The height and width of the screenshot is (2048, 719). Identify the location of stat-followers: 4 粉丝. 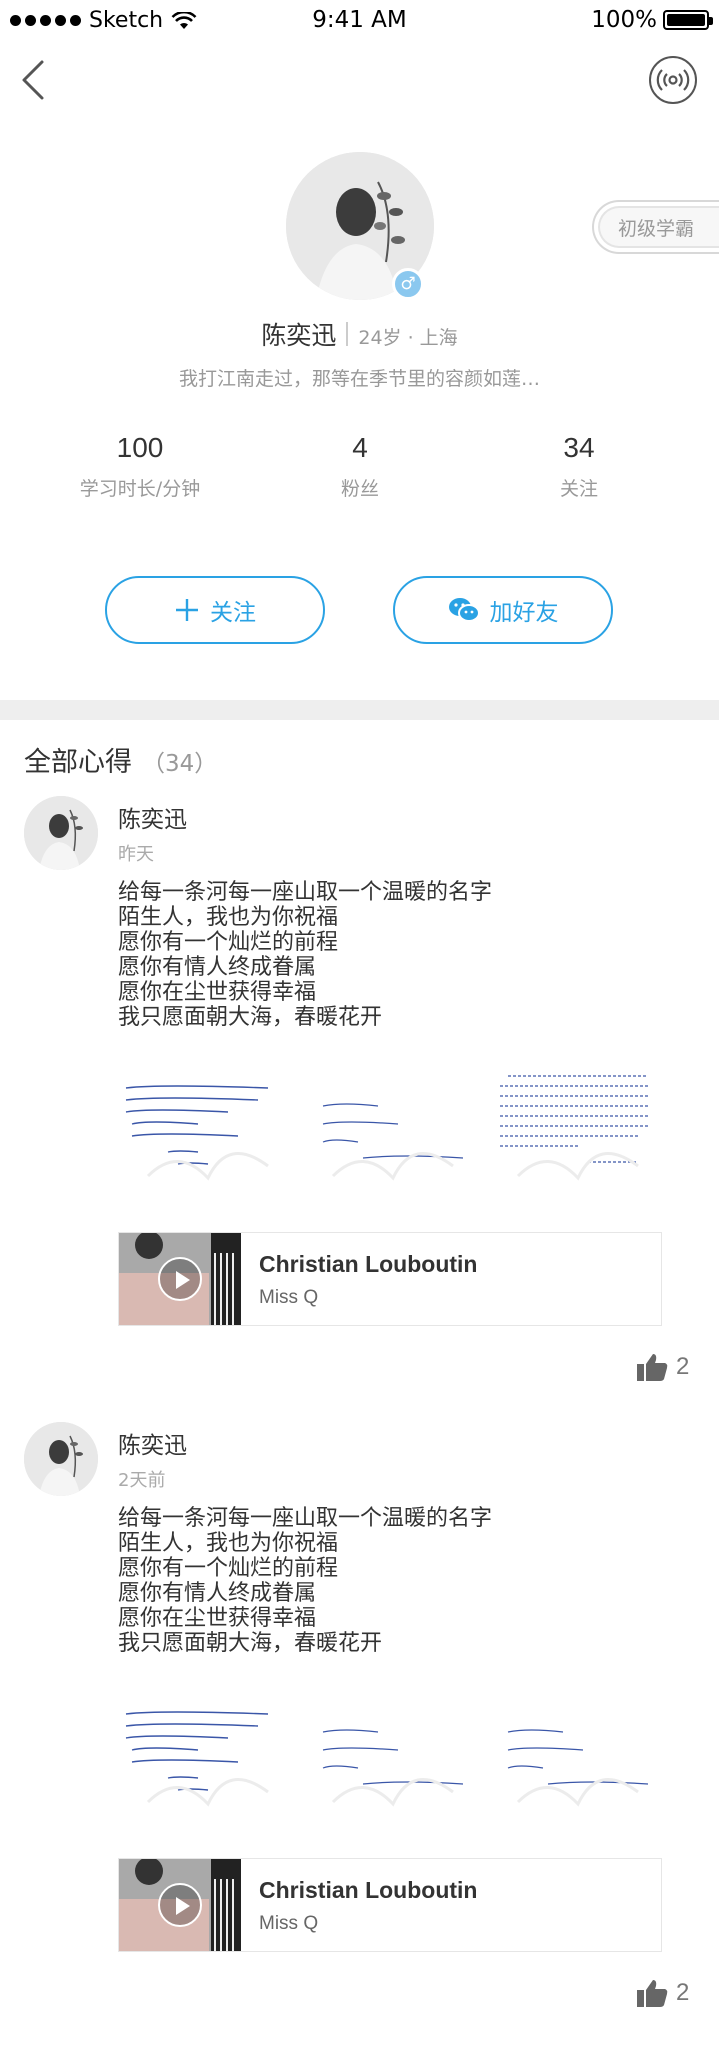
(360, 466).